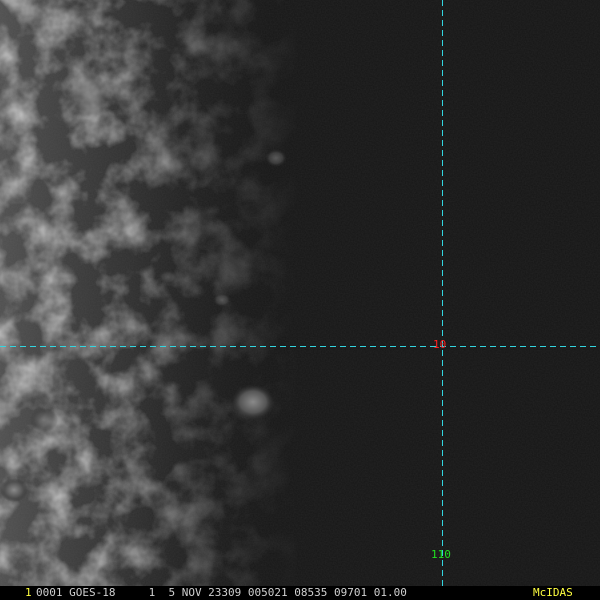 The image size is (600, 600). What do you see at coordinates (28, 592) in the screenshot?
I see `frame-number: 1` at bounding box center [28, 592].